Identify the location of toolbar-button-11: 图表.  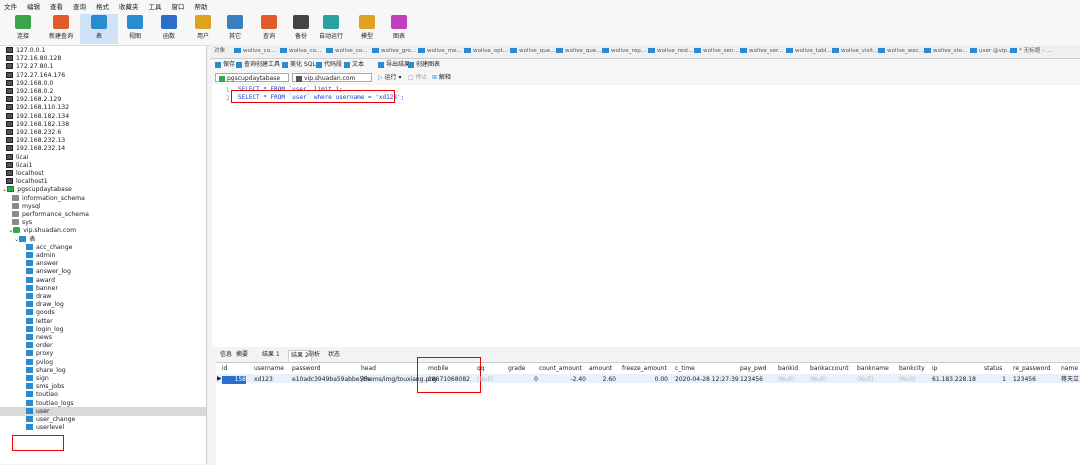
(399, 29).